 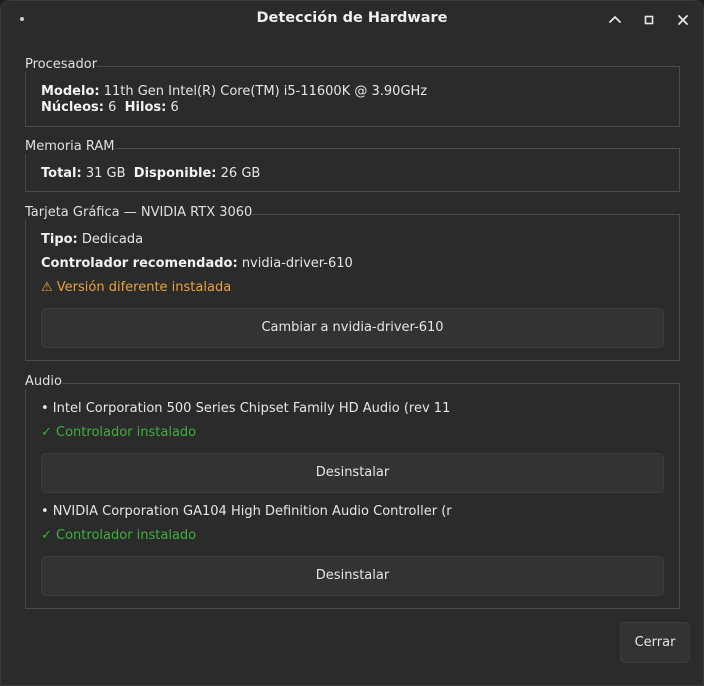 What do you see at coordinates (139, 263) in the screenshot?
I see `gpu-driver-label: Controlador recomendado:` at bounding box center [139, 263].